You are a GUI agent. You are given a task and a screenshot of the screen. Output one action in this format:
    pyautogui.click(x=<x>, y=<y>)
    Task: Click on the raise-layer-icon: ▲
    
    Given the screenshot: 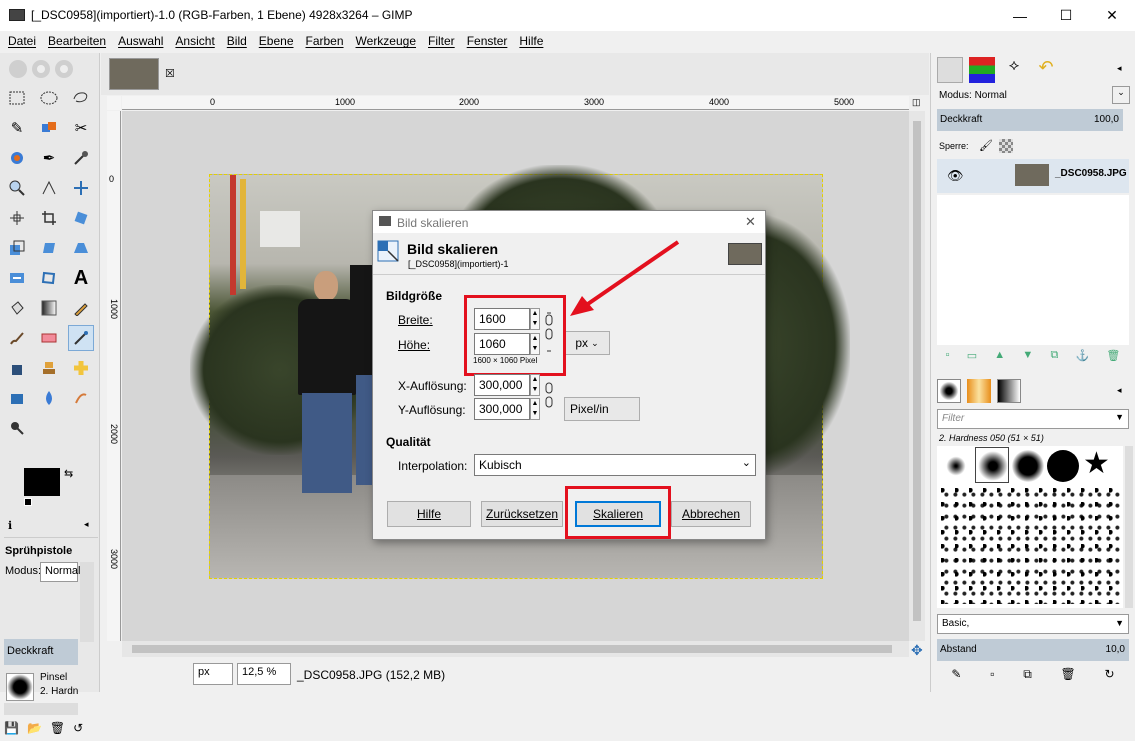 What is the action you would take?
    pyautogui.click(x=999, y=357)
    